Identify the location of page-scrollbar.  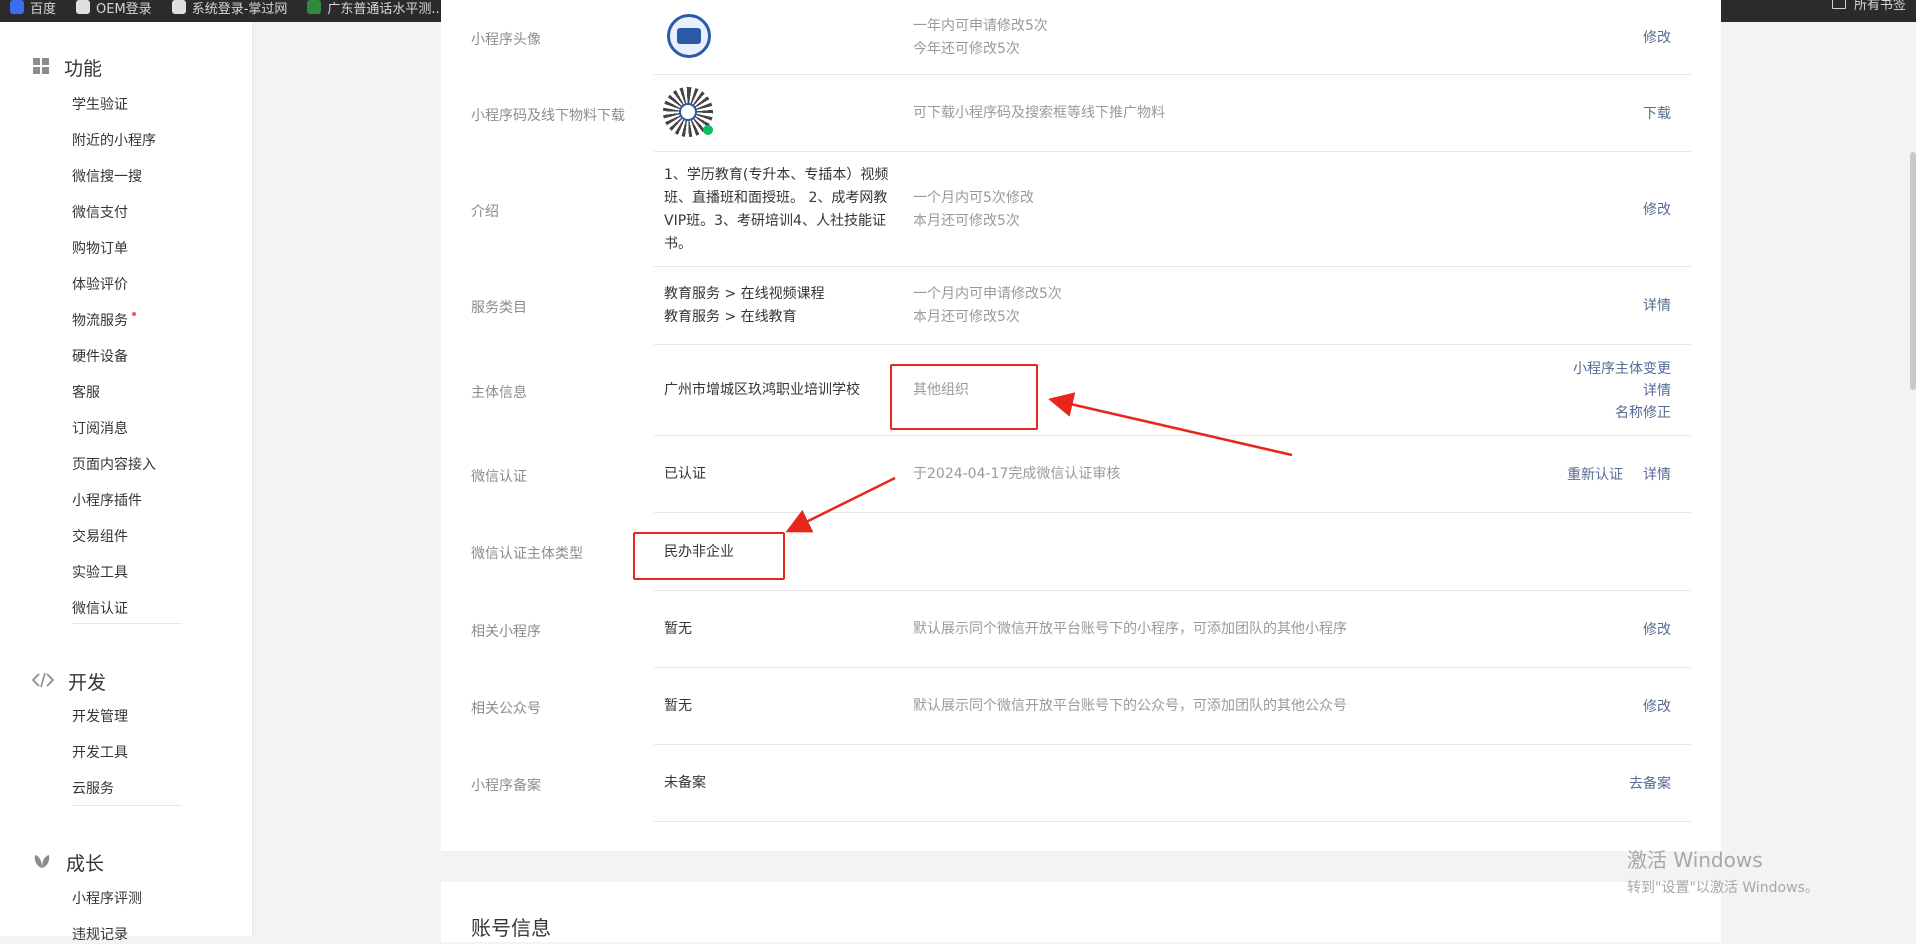
(1913, 271).